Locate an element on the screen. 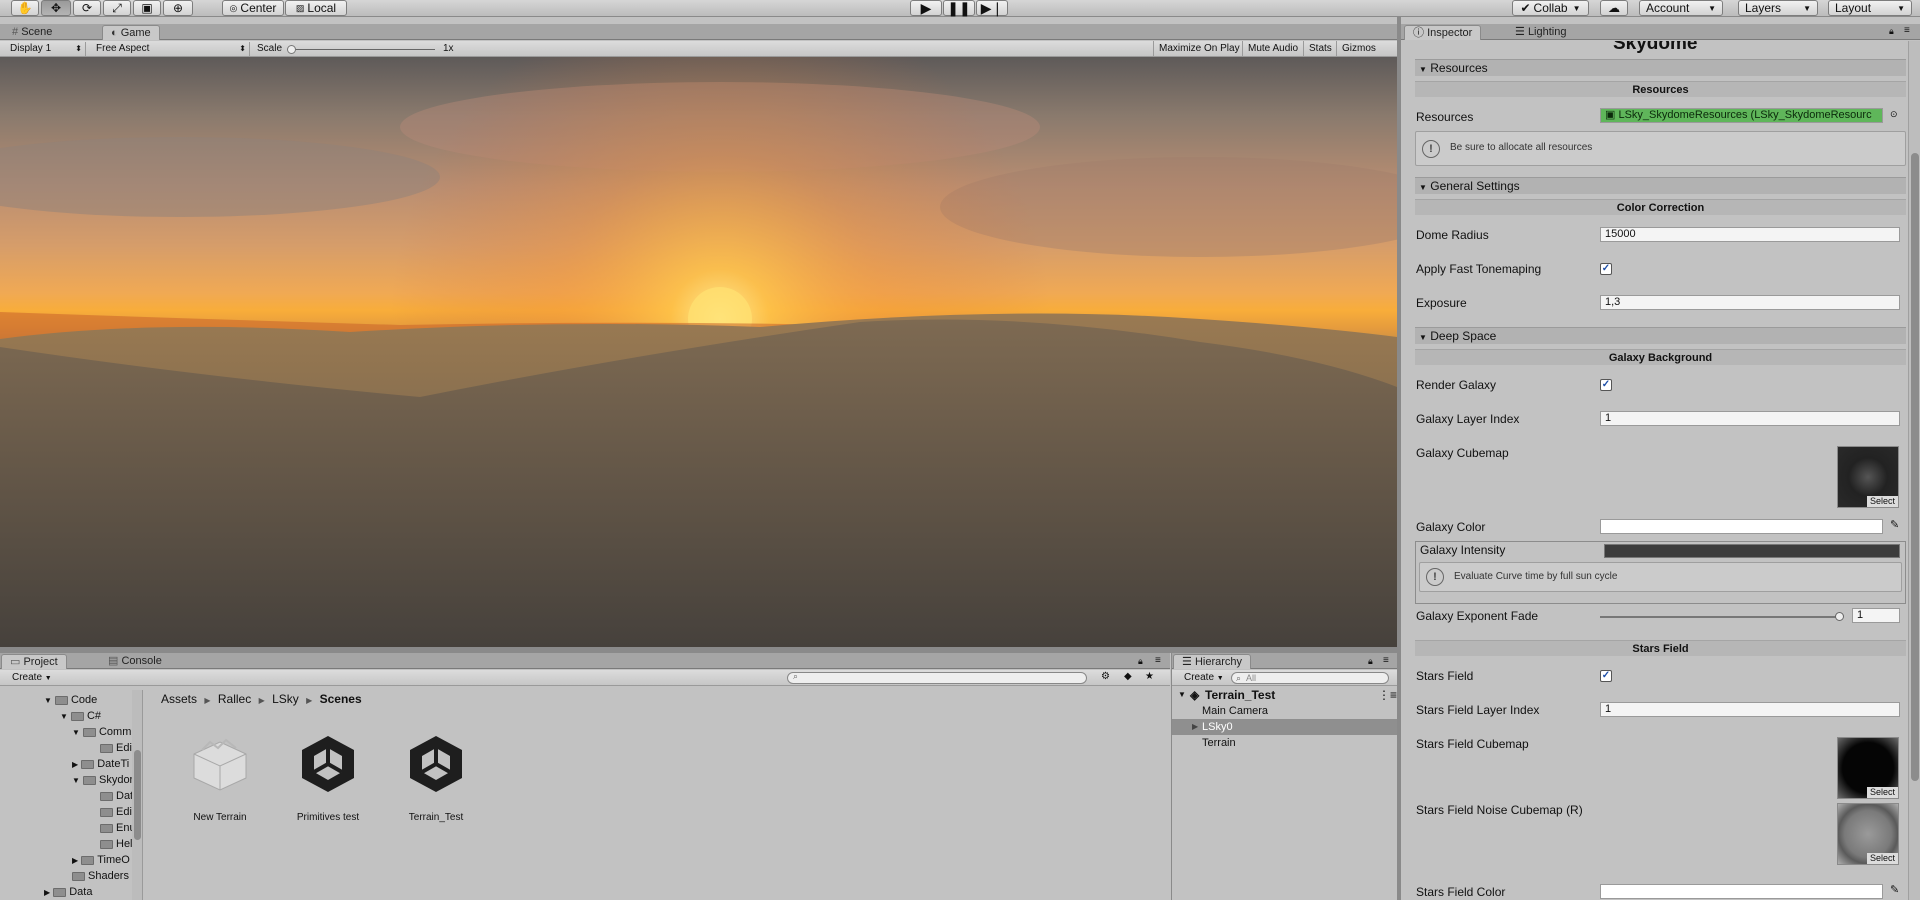 The image size is (1920, 900). step-button: ▶❘ is located at coordinates (992, 8).